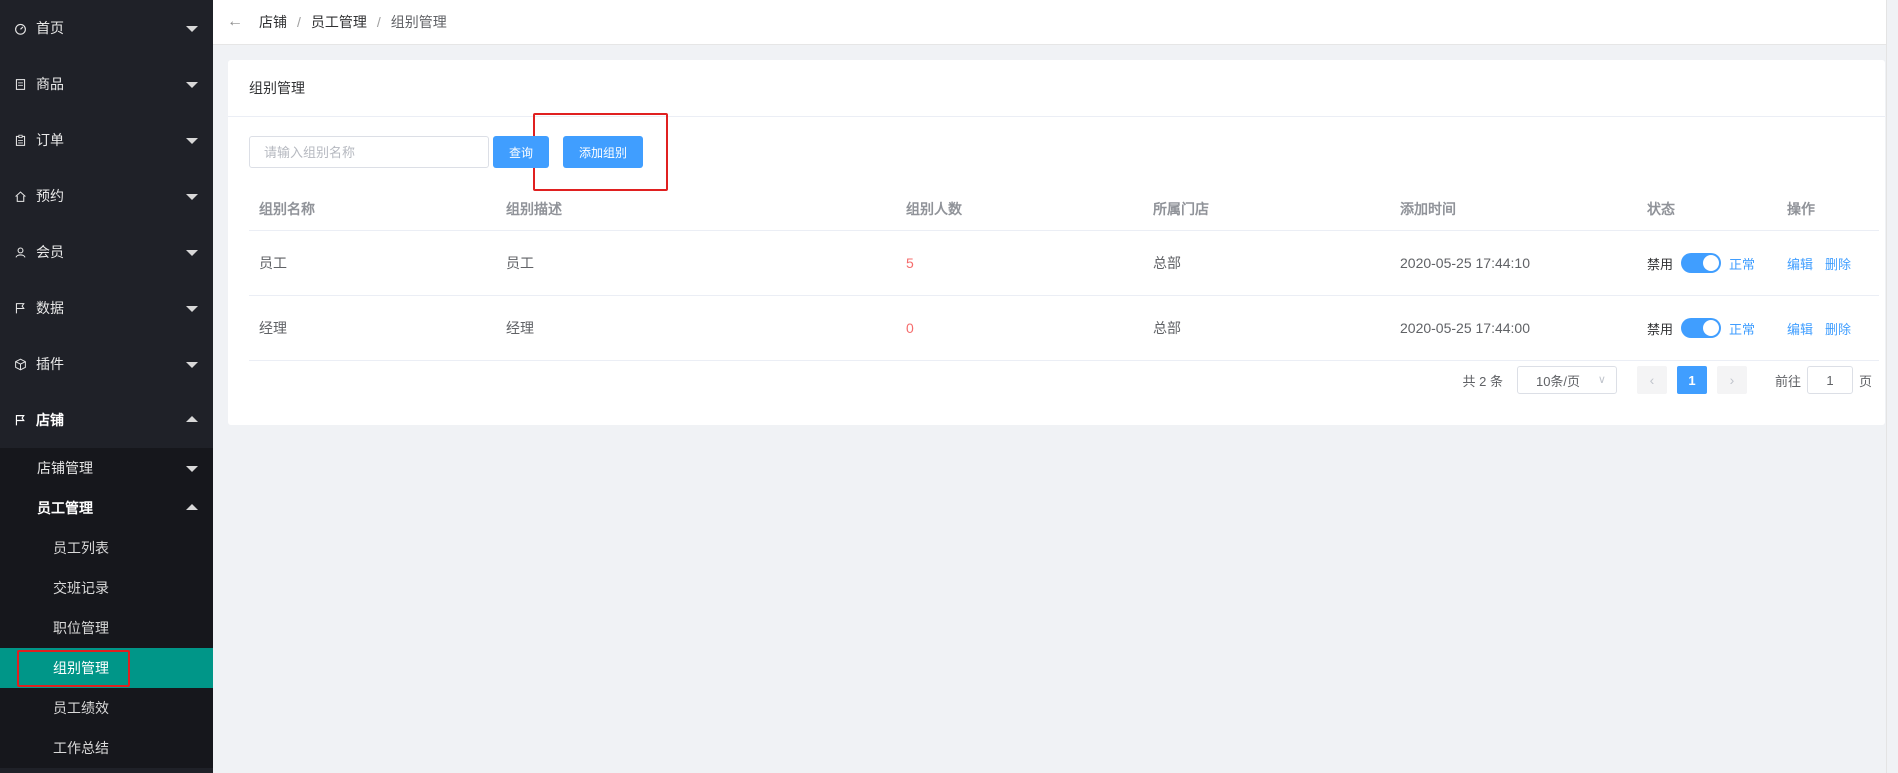 The width and height of the screenshot is (1898, 773). What do you see at coordinates (106, 468) in the screenshot?
I see `submenu-store-management: 店铺管理` at bounding box center [106, 468].